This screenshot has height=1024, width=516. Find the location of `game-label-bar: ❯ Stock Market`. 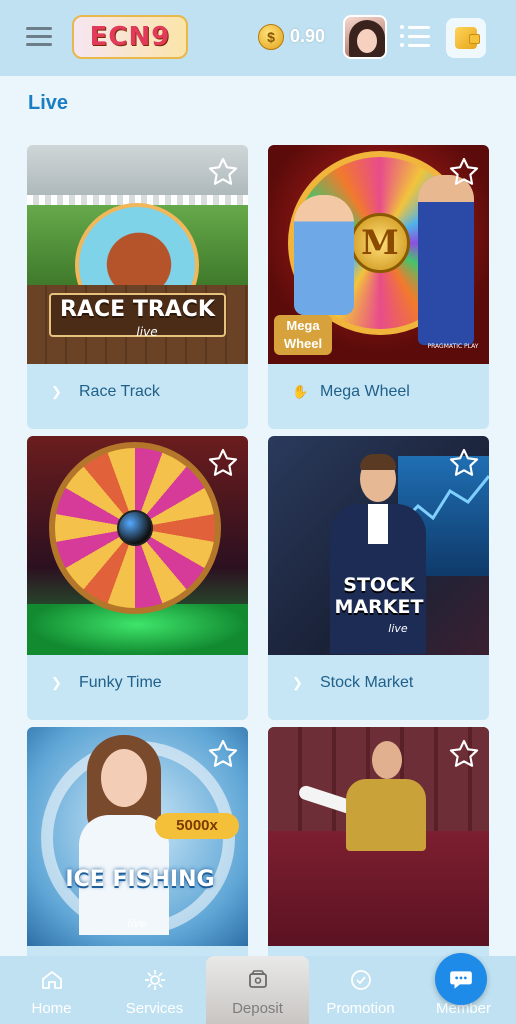

game-label-bar: ❯ Stock Market is located at coordinates (378, 683).